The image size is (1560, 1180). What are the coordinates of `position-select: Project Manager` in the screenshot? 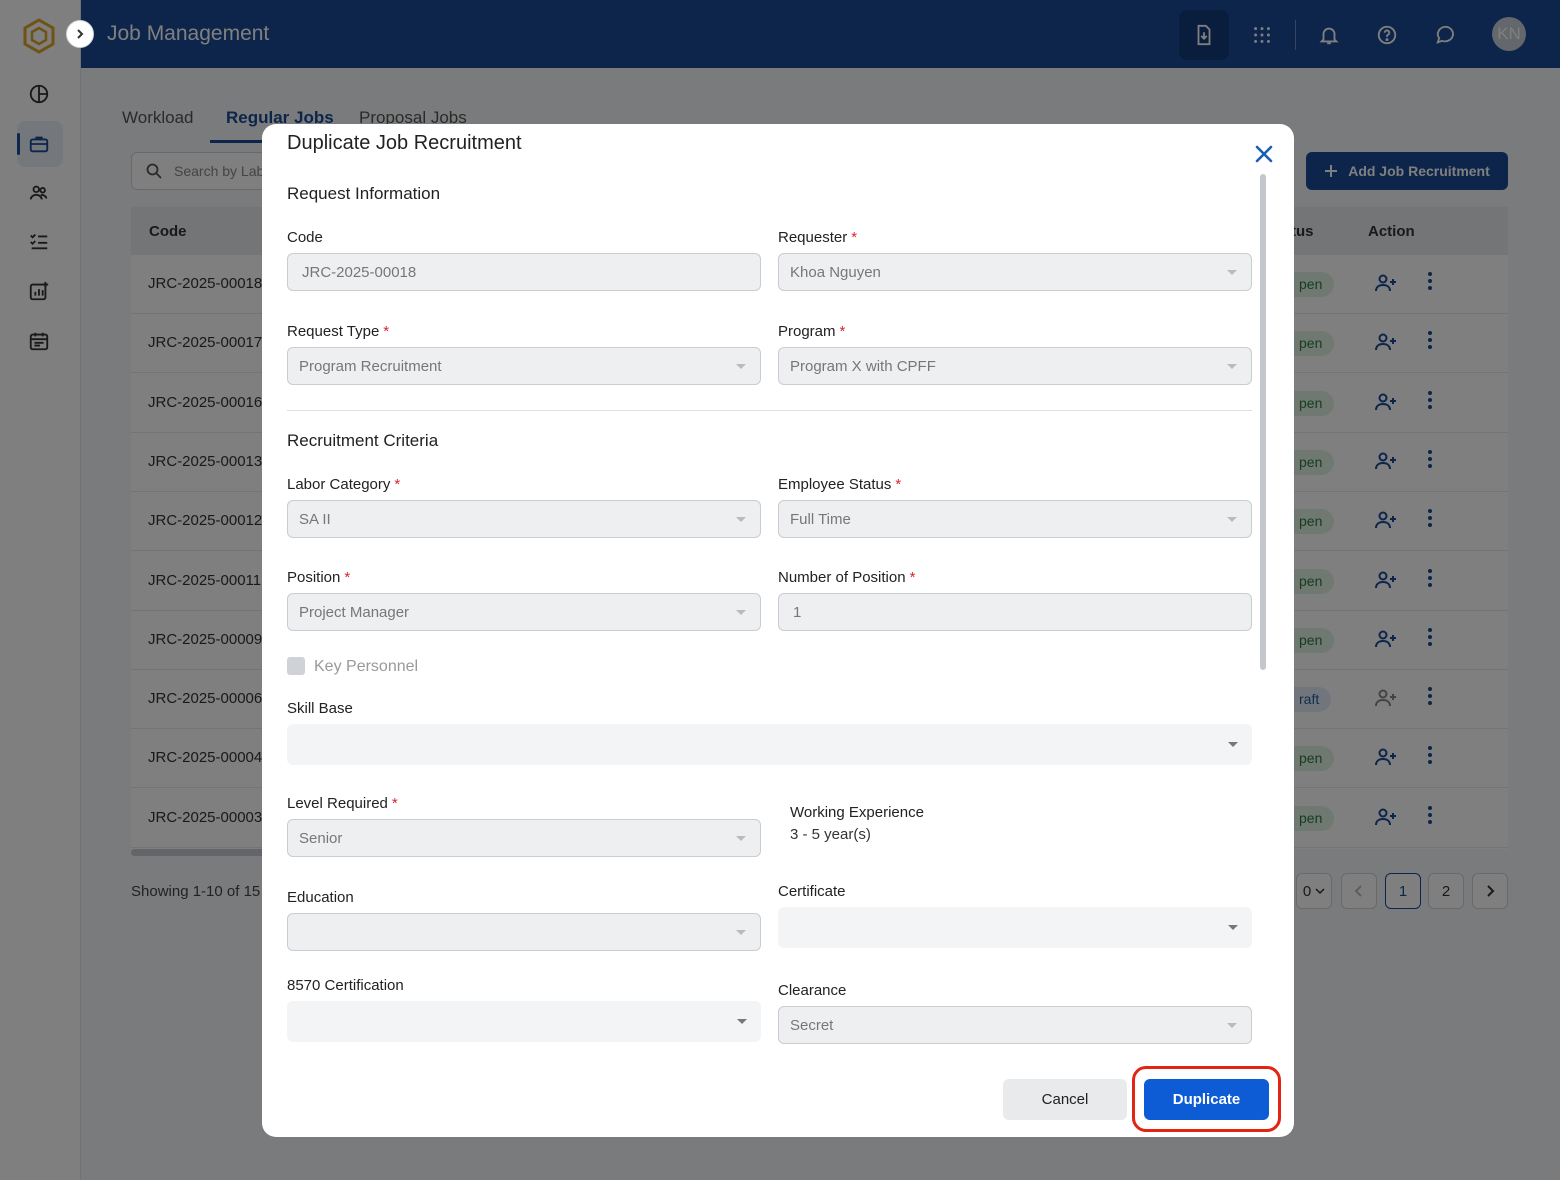 It's located at (524, 612).